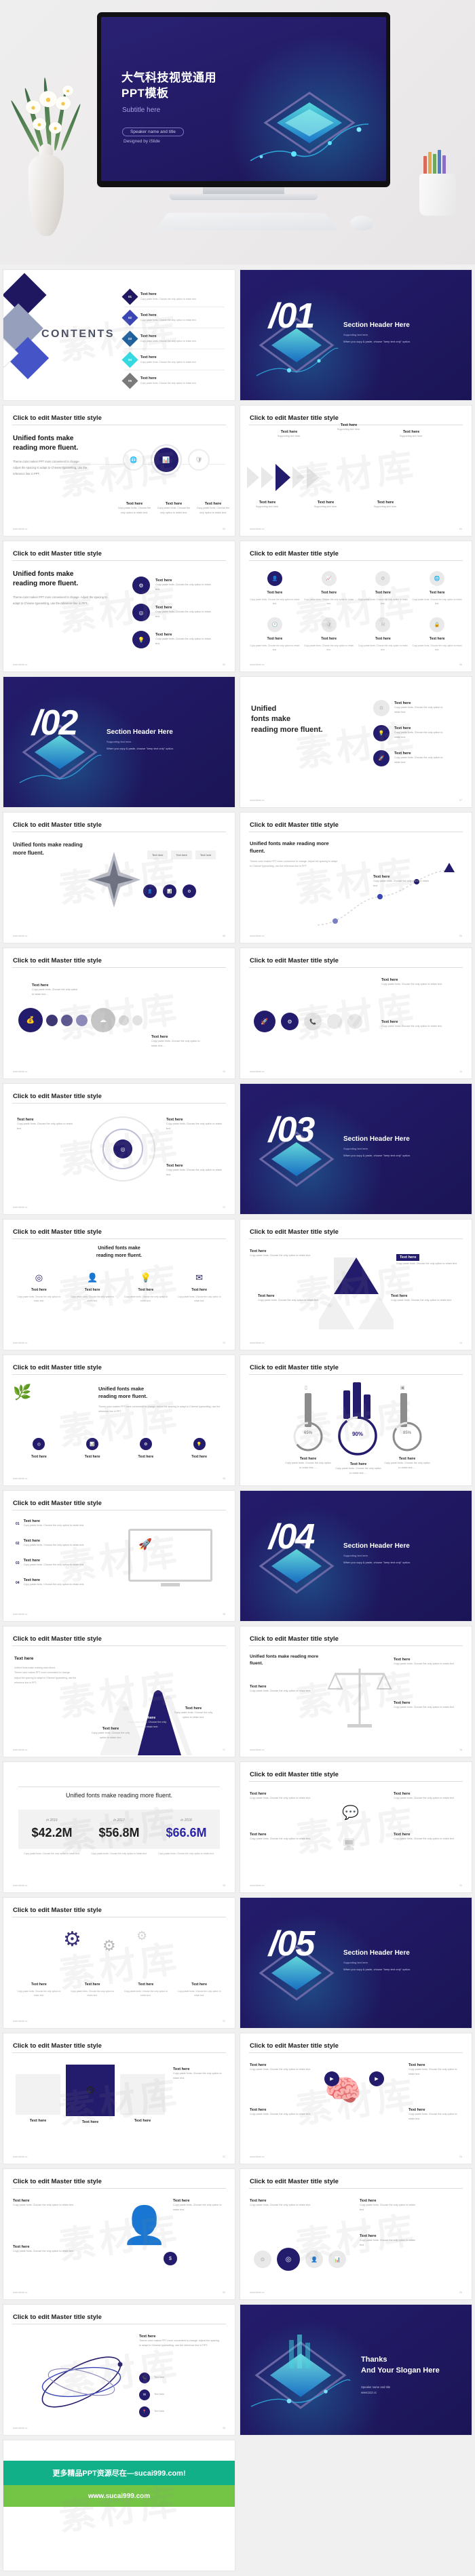  What do you see at coordinates (151, 2378) in the screenshot?
I see `list-item: 📞 Text here` at bounding box center [151, 2378].